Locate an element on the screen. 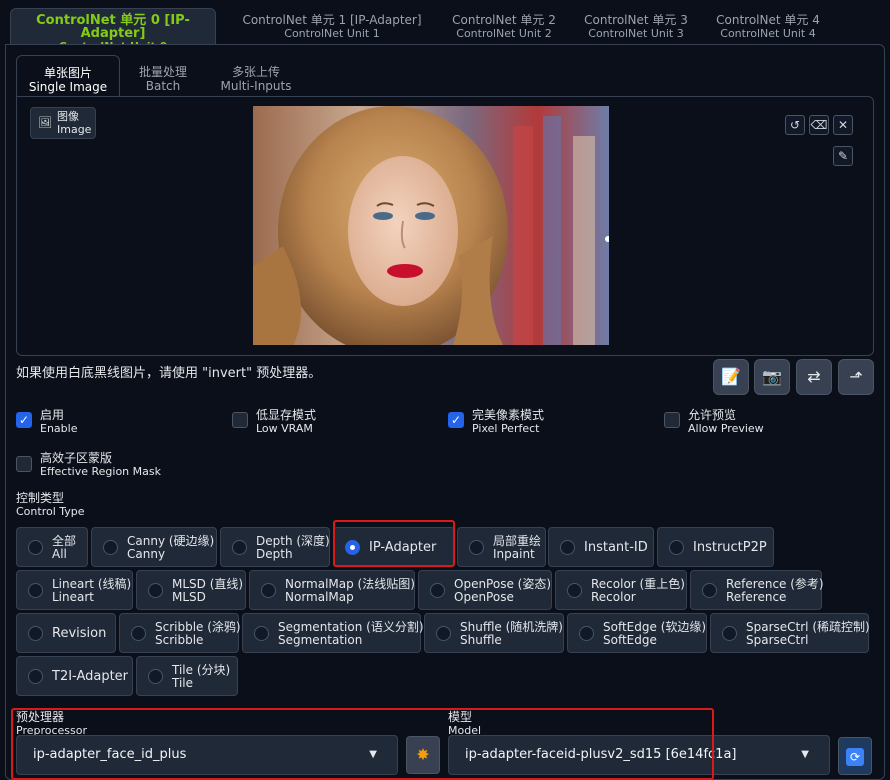  model-label: 模型 Model is located at coordinates (465, 724).